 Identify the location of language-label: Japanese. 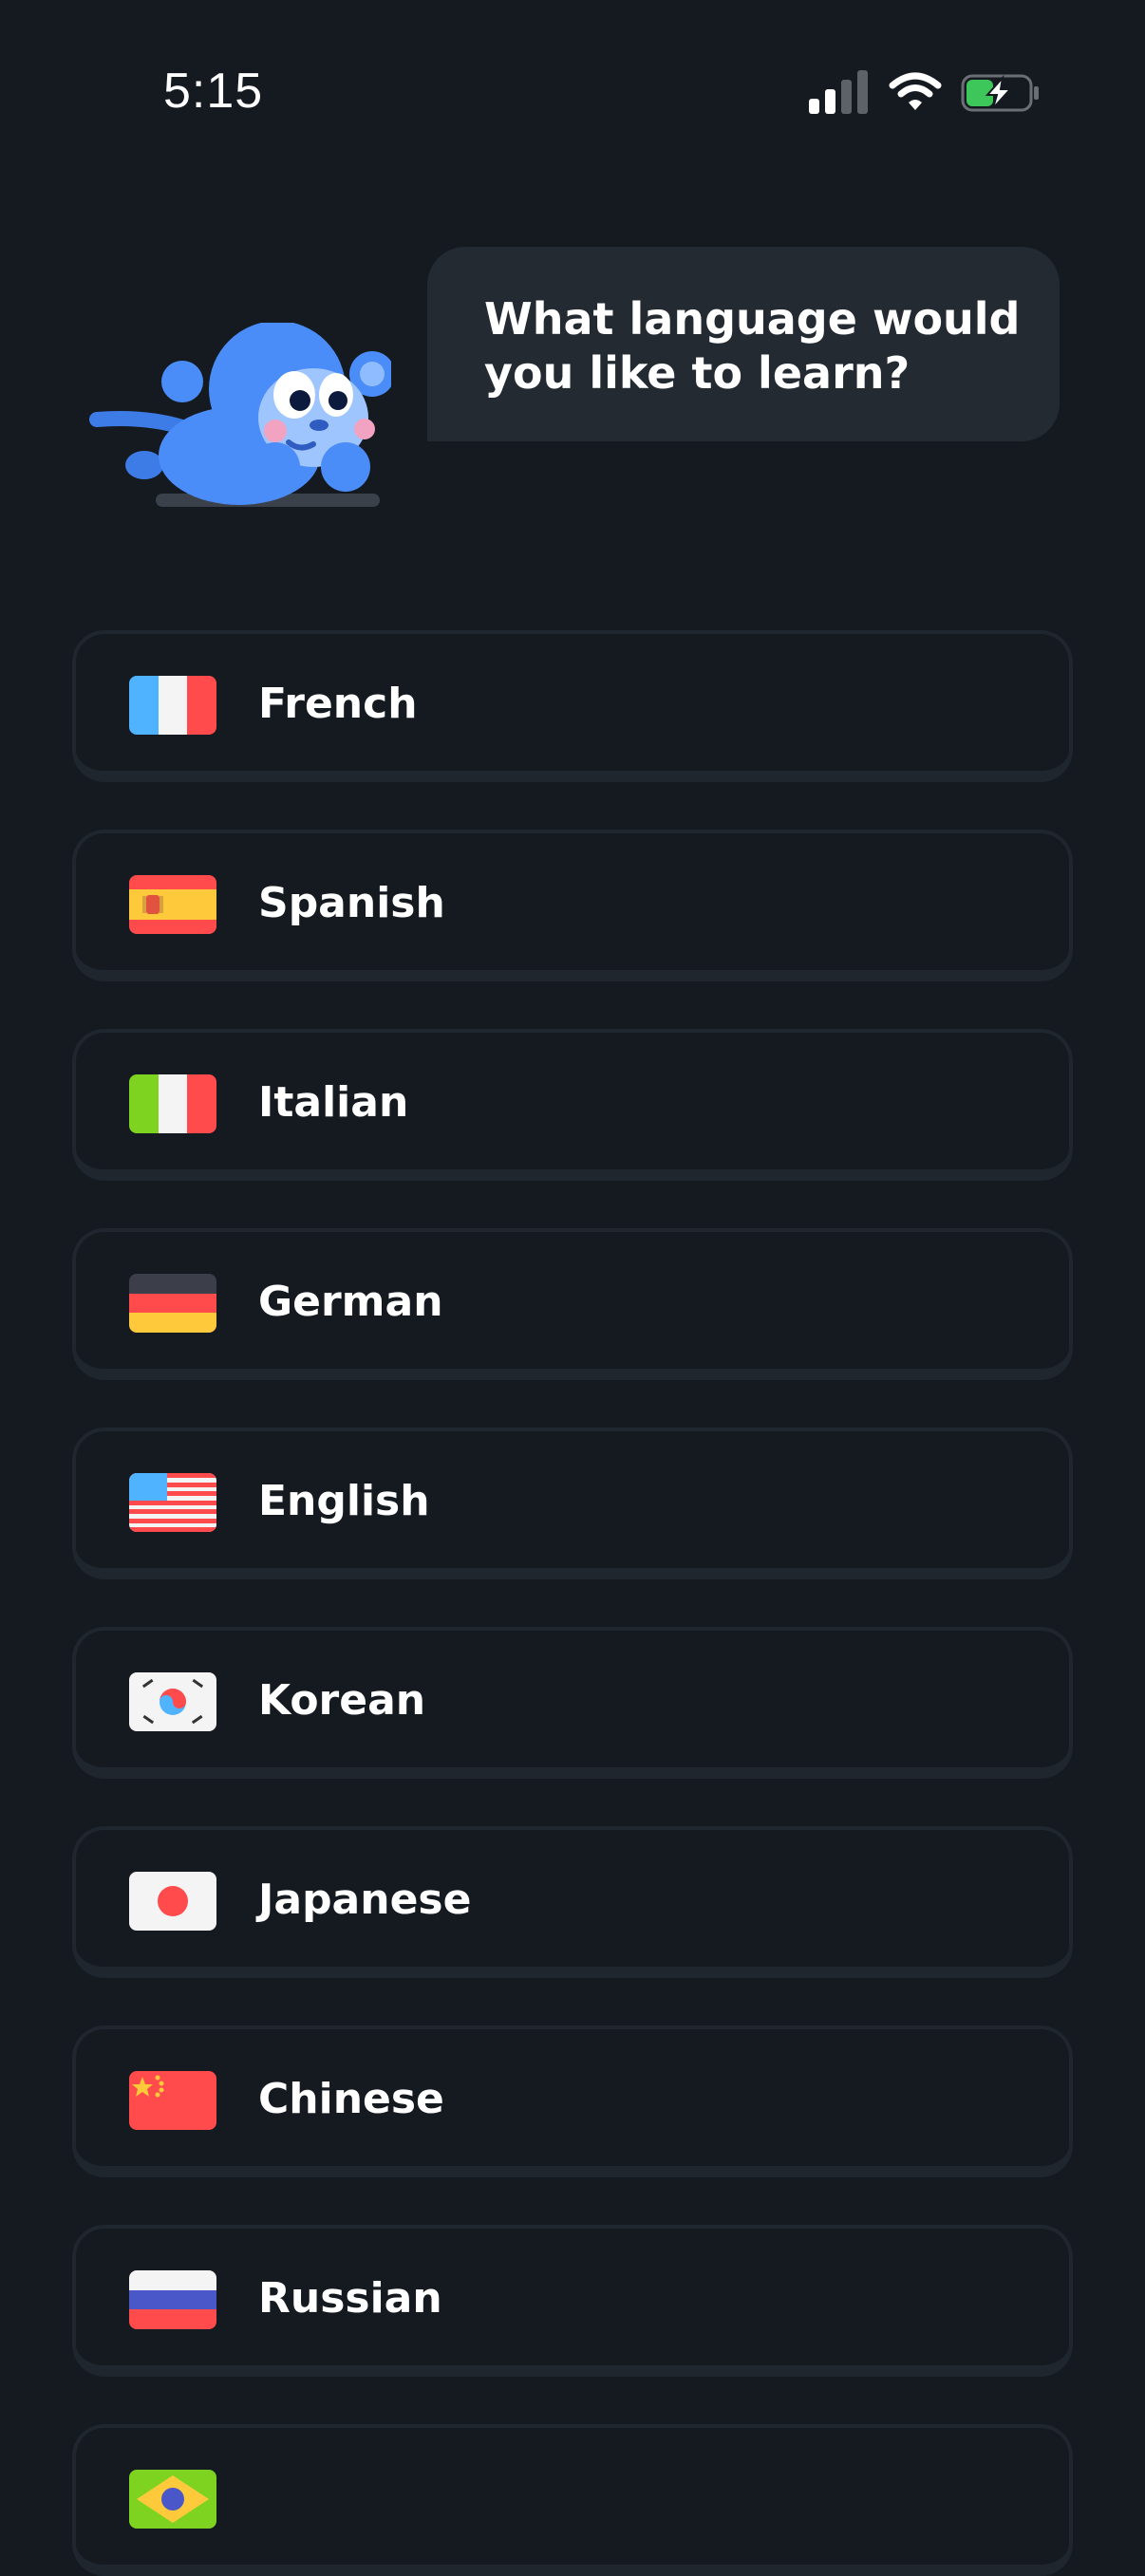
(365, 1900).